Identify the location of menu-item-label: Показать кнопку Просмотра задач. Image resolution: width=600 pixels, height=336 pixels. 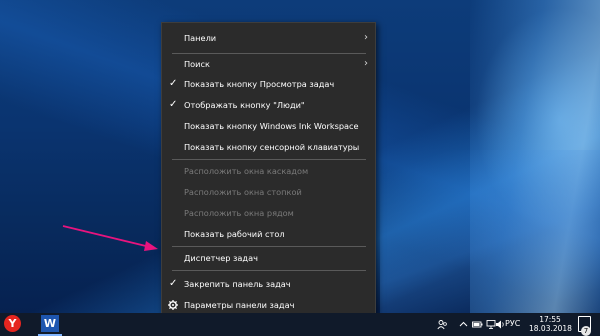
(259, 84).